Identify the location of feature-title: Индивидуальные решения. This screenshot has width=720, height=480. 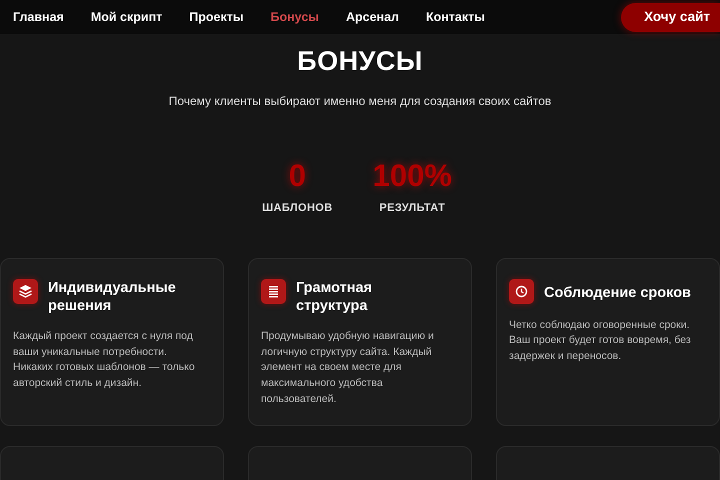
(112, 296).